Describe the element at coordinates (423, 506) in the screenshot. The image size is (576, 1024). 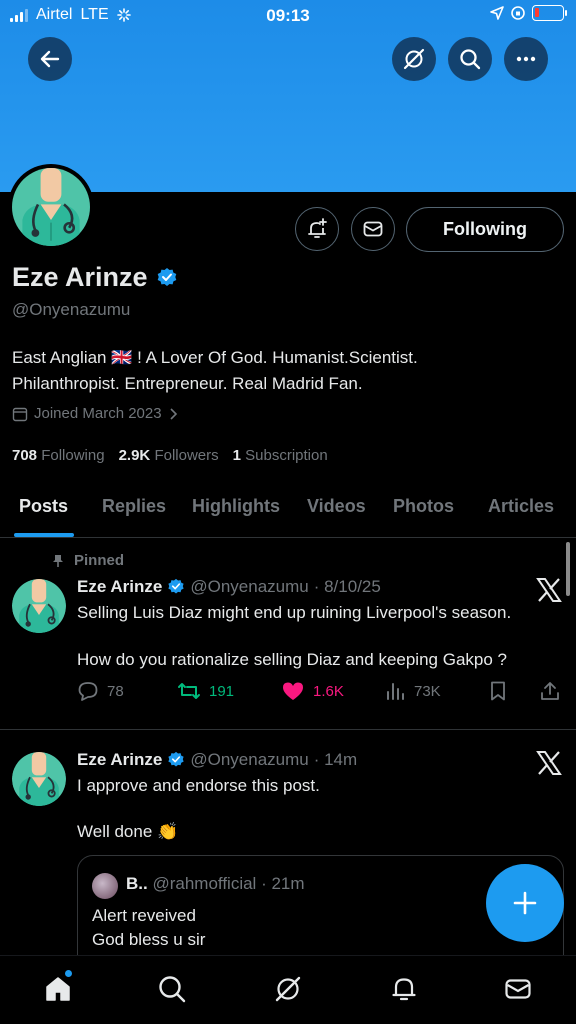
I see `tab-photos: Photos` at that location.